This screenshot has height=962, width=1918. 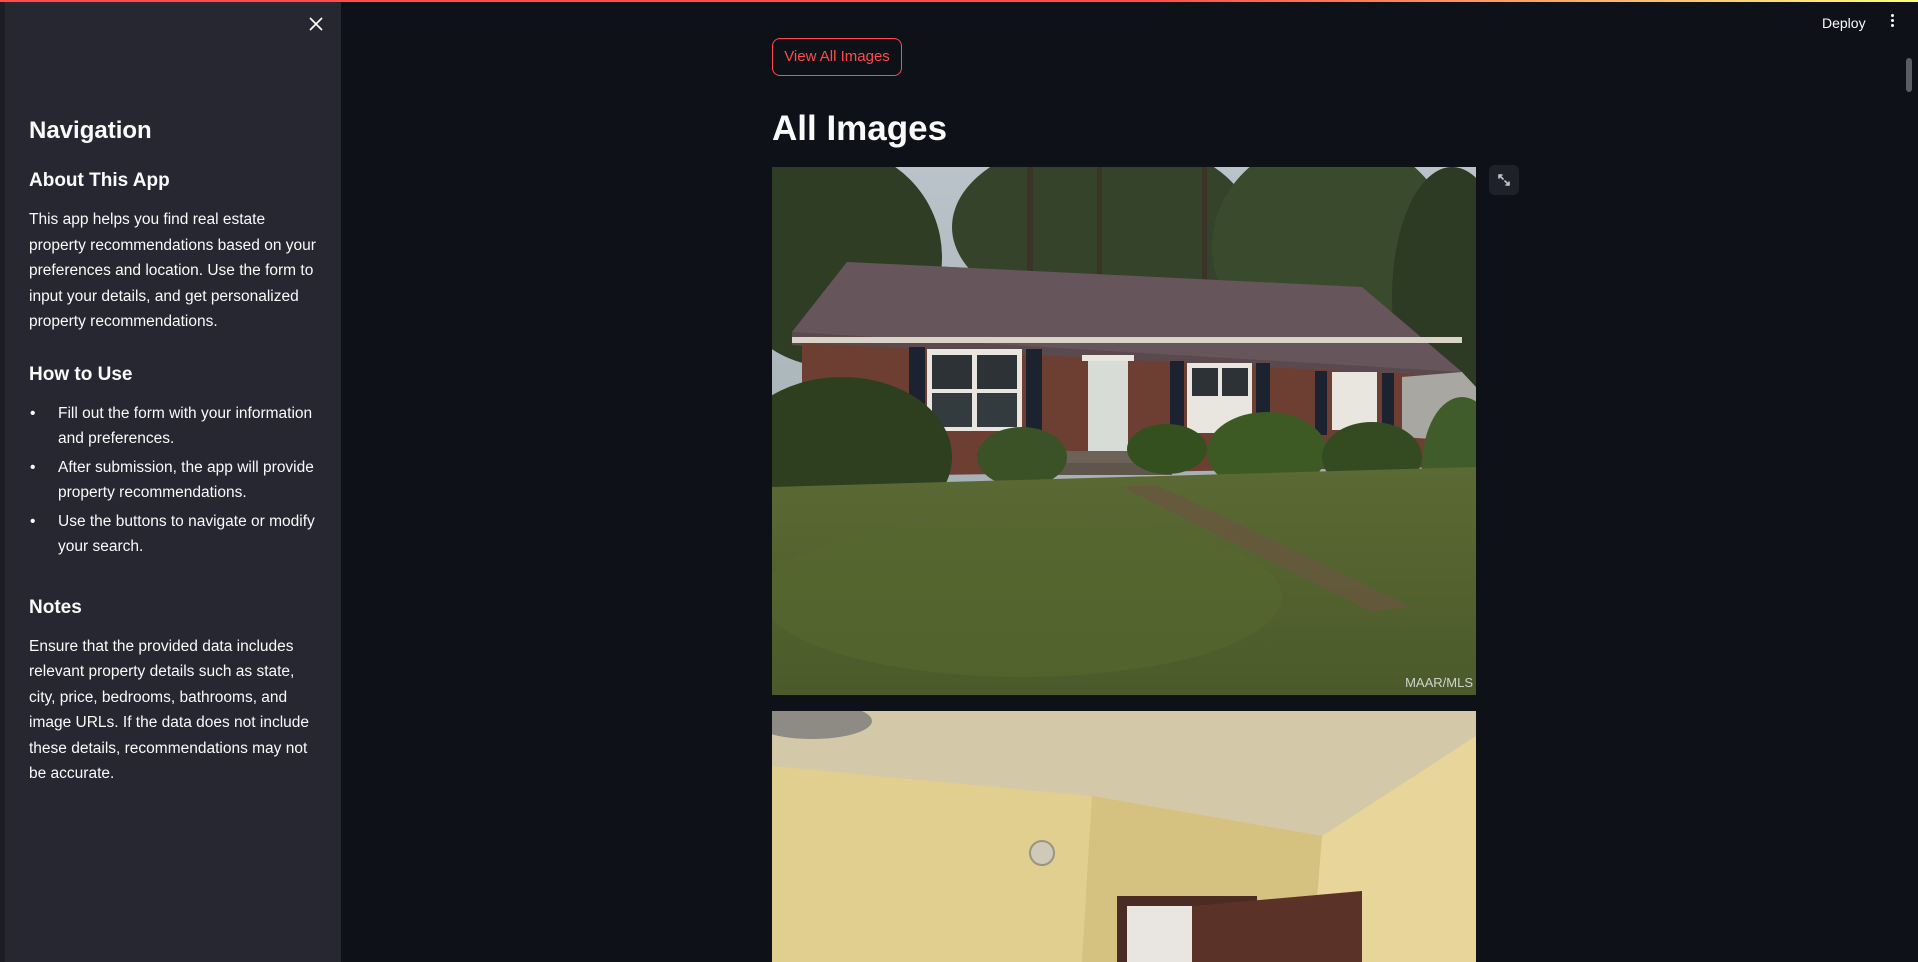 I want to click on sidebar-edge, so click(x=2, y=481).